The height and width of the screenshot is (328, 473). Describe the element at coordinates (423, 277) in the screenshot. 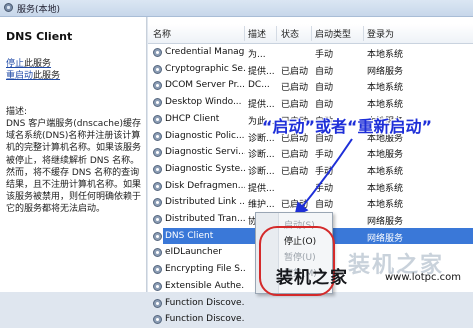

I see `watermark-url: www.lotpc.com` at that location.